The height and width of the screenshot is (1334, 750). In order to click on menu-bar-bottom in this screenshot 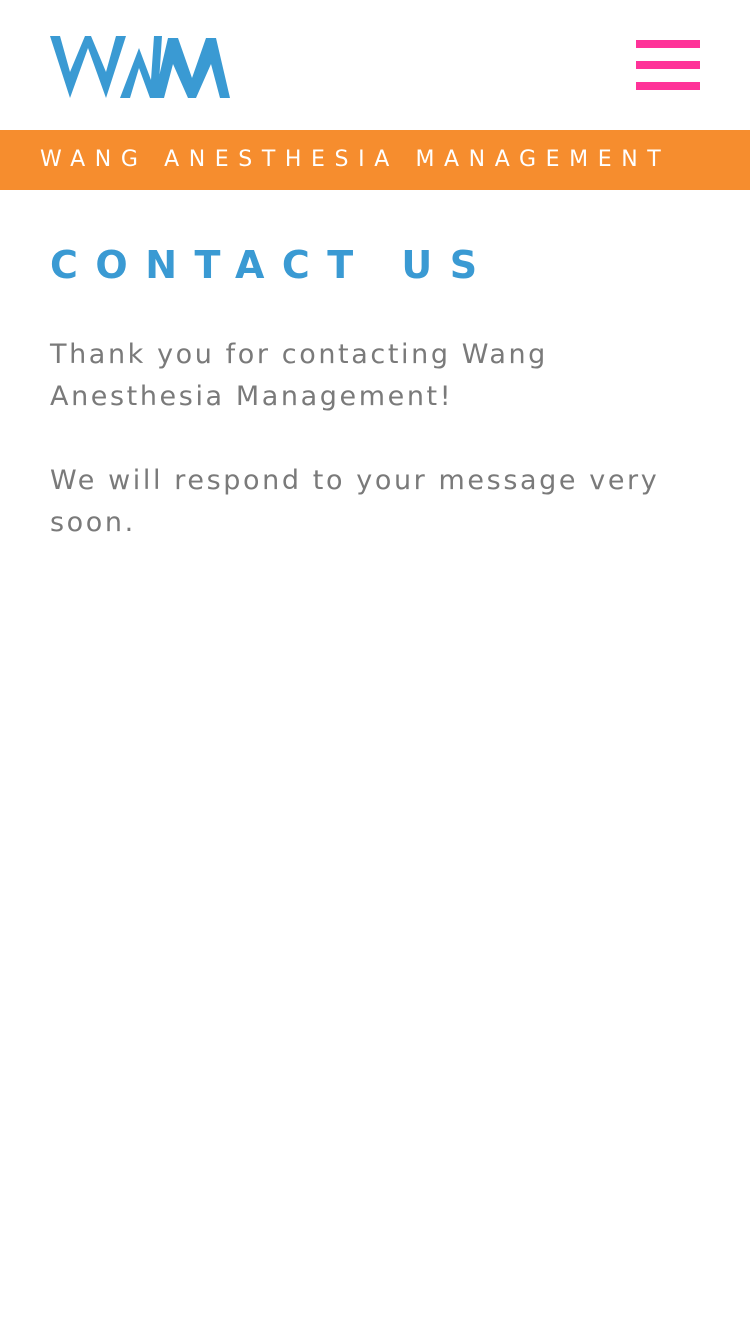, I will do `click(668, 86)`.